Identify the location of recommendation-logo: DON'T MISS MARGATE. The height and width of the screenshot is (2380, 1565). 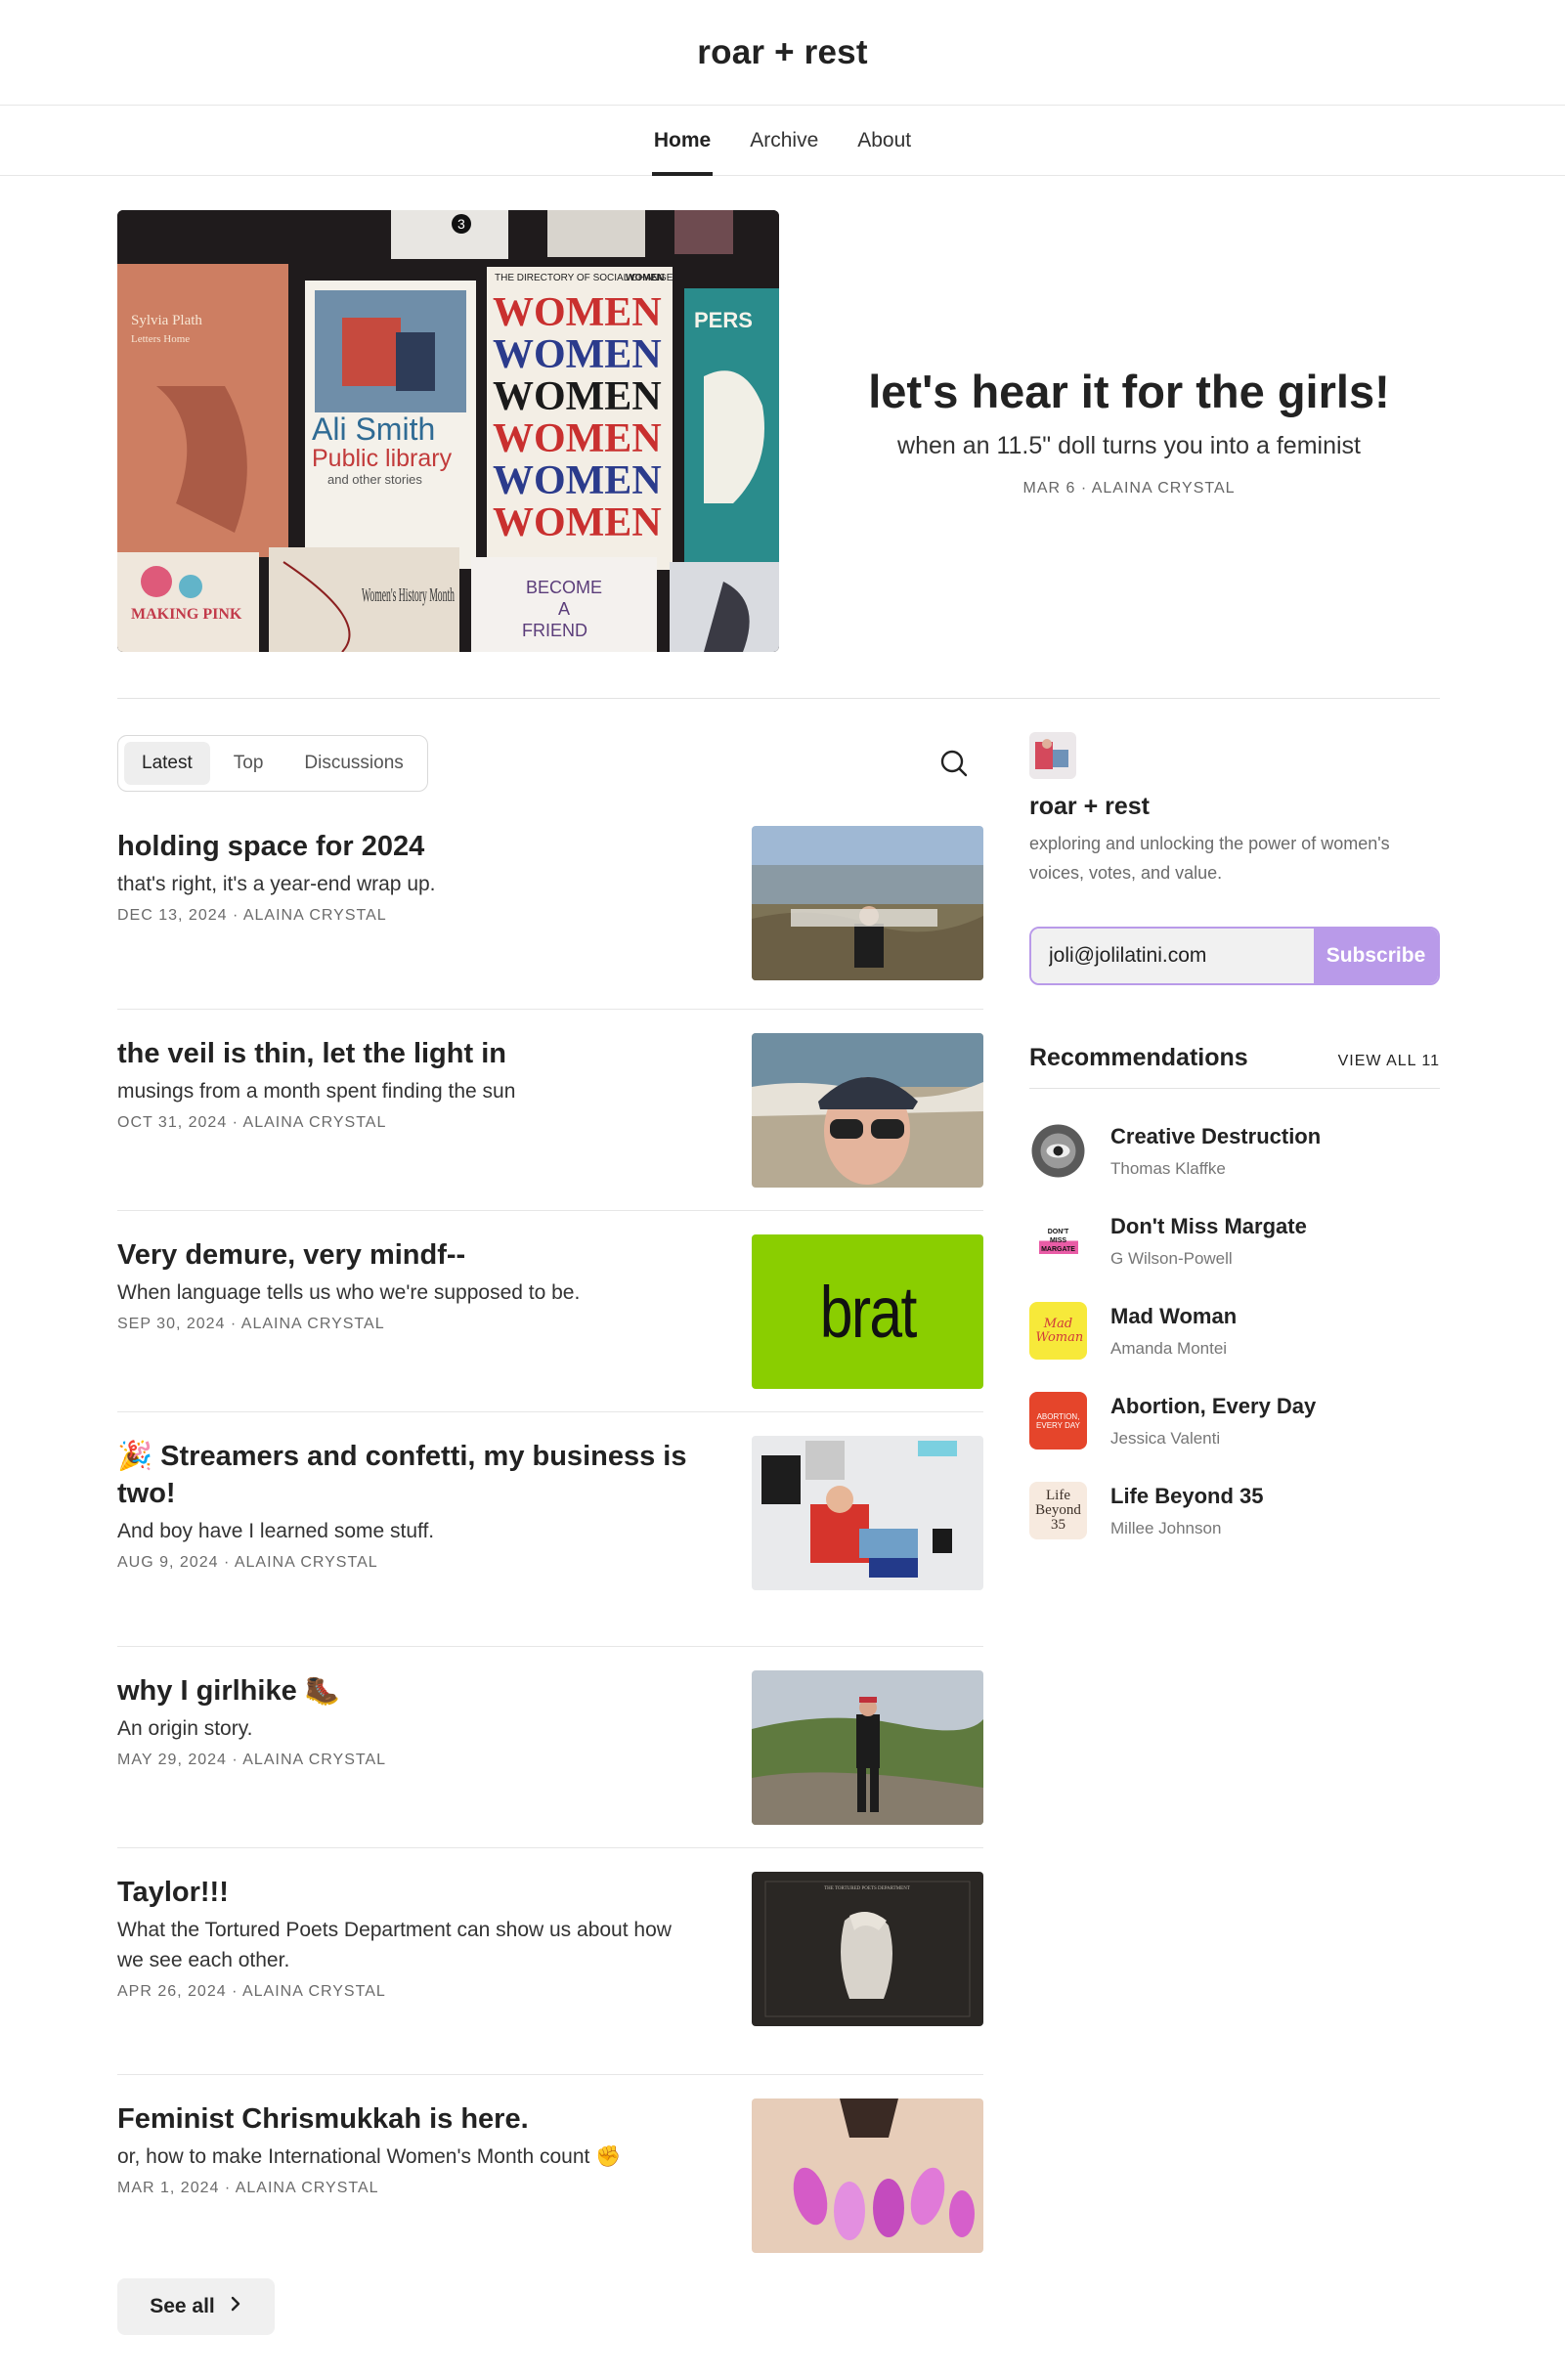
(1058, 1241).